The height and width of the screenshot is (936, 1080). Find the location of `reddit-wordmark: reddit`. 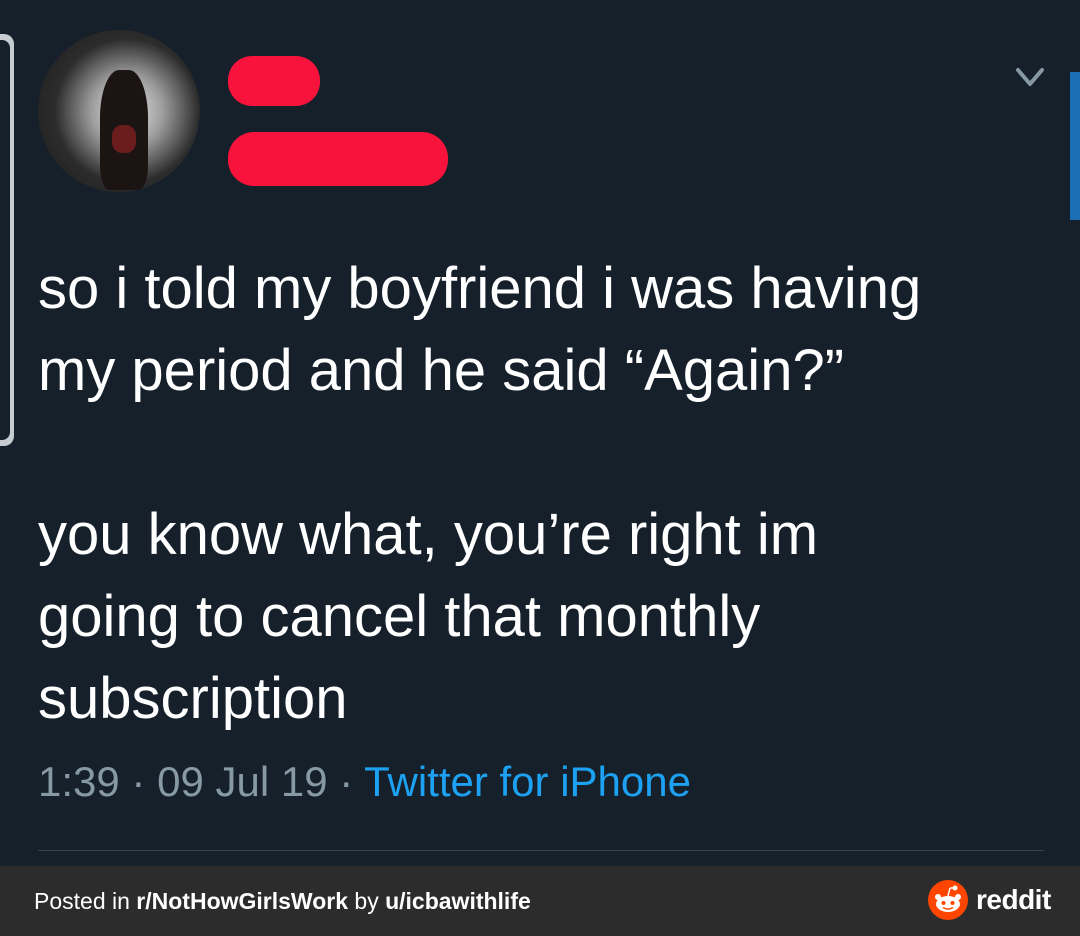

reddit-wordmark: reddit is located at coordinates (1013, 899).